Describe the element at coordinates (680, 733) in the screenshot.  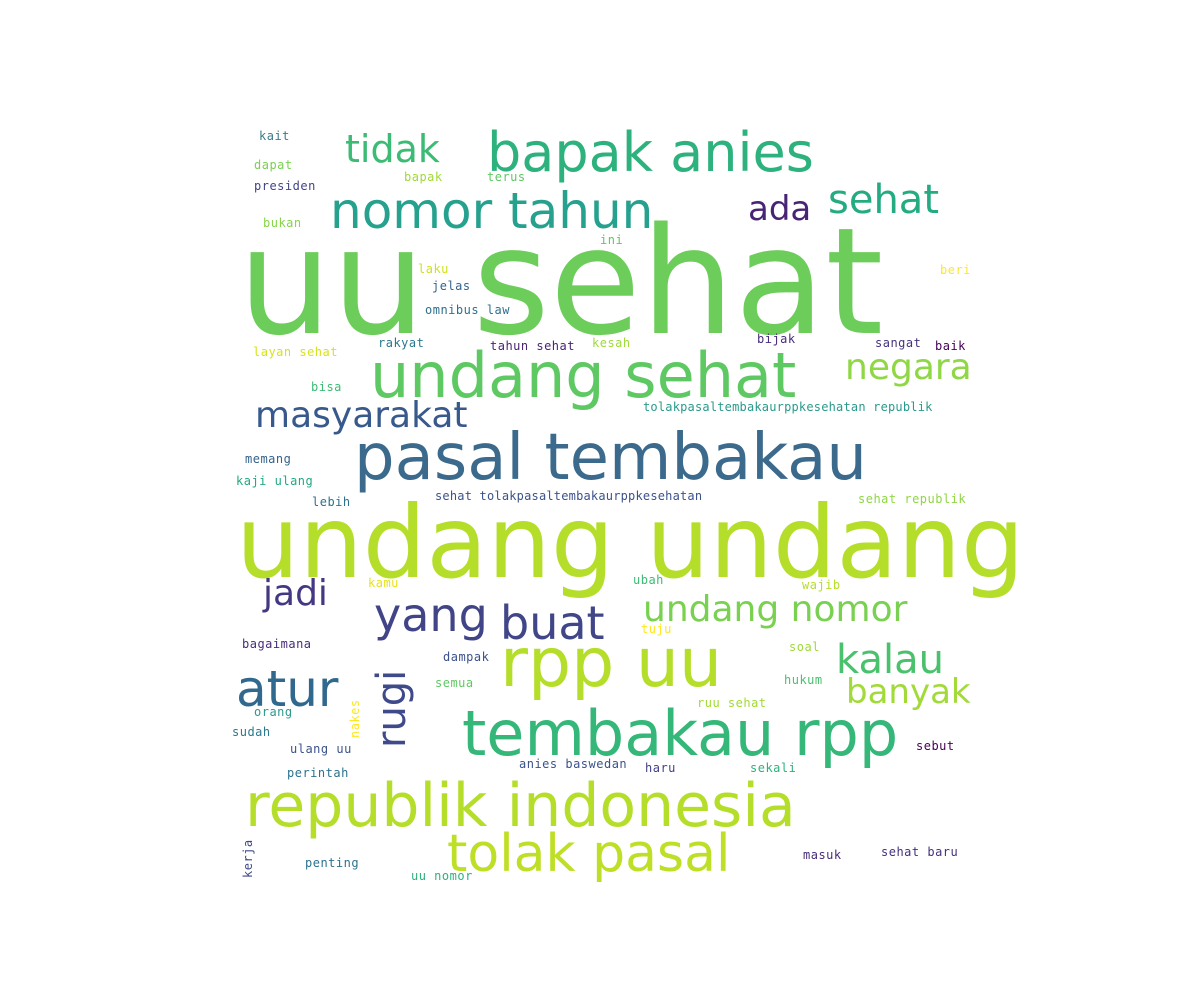
I see `word-tembakau-rpp: tembakau rpp` at that location.